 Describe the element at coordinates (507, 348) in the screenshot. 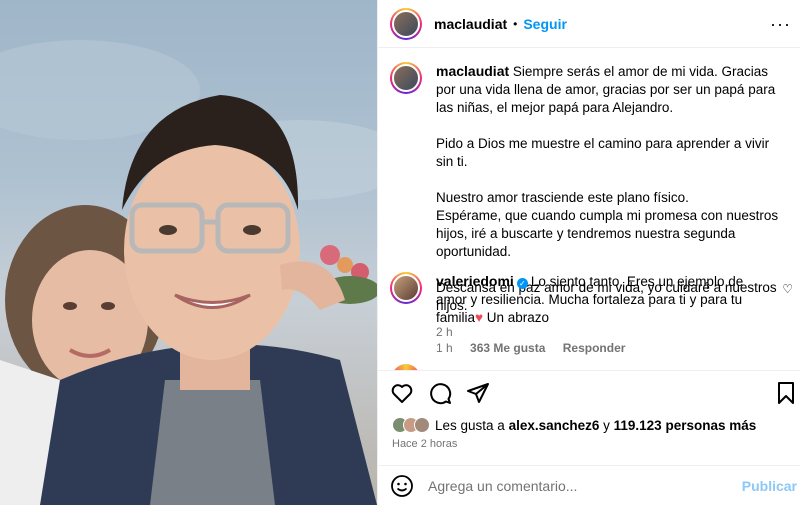

I see `comment-likes: 363 Me gusta` at that location.